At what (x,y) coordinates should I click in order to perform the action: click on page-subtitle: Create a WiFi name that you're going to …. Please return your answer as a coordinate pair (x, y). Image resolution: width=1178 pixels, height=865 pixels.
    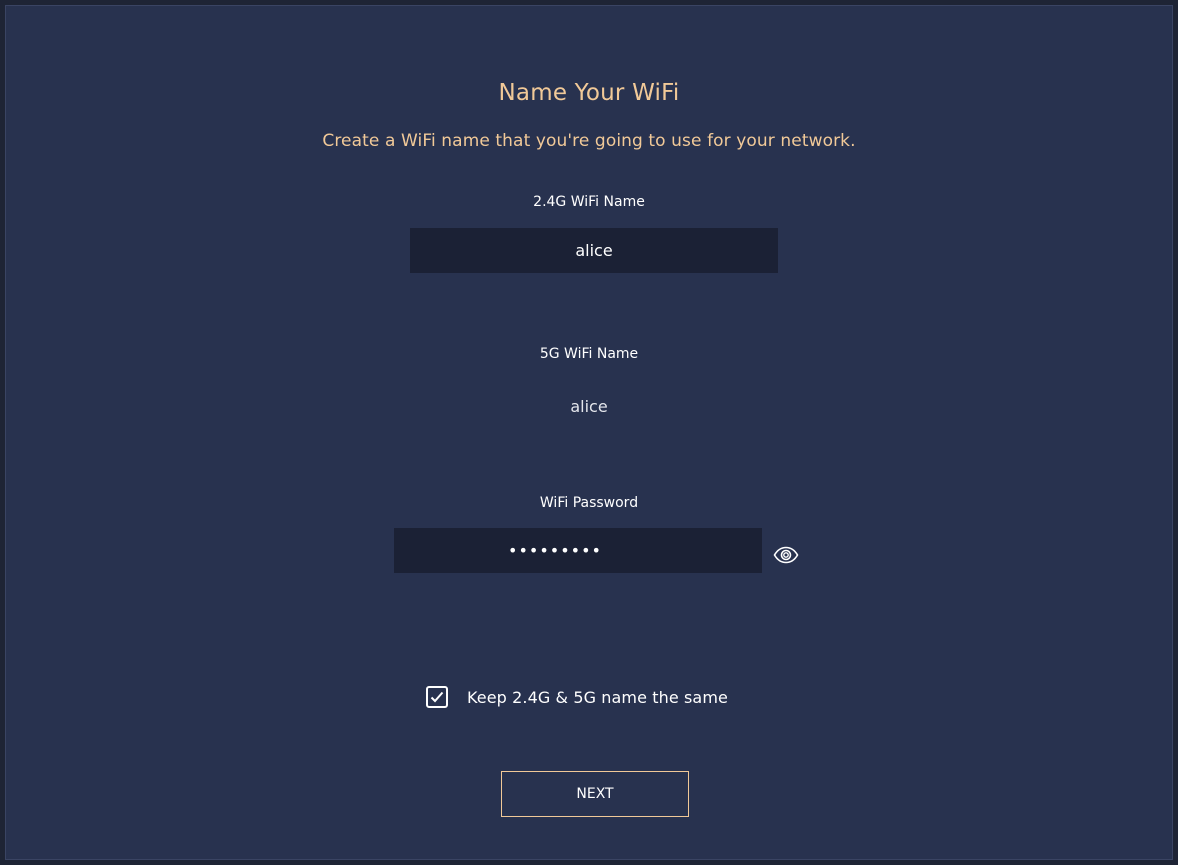
    Looking at the image, I should click on (589, 141).